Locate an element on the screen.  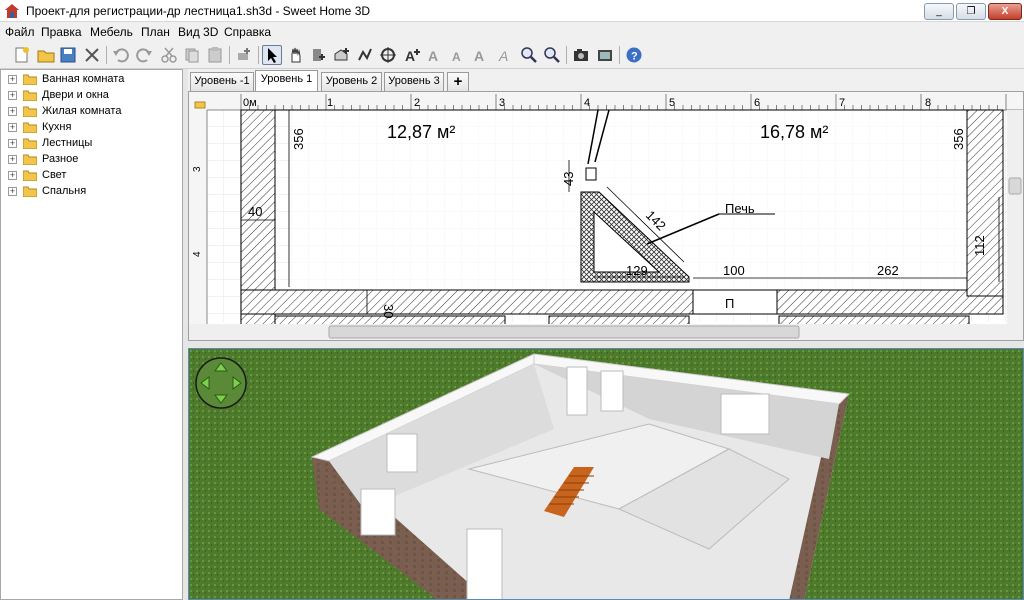
open-icon is located at coordinates (46, 55).